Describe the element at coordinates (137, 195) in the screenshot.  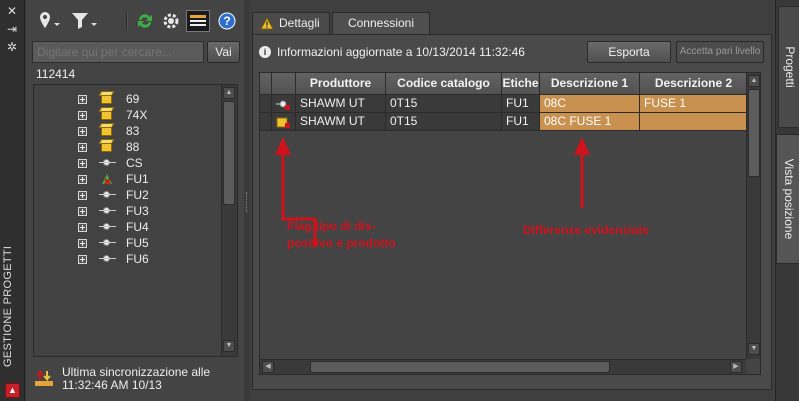
I see `tree-item-label: FU2` at that location.